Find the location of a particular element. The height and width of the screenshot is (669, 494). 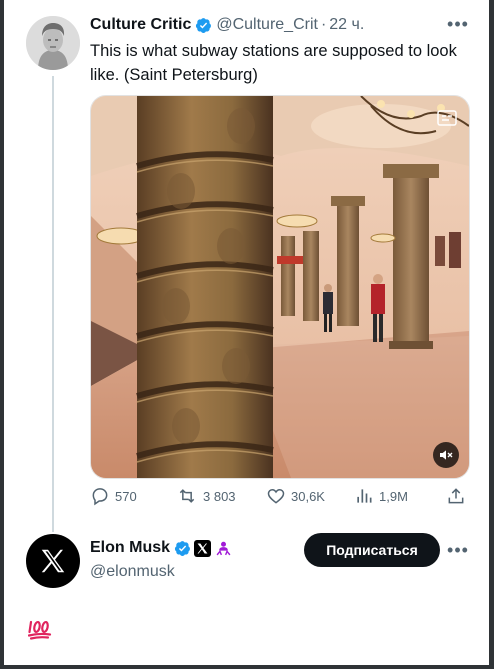

views-button: 1,9M is located at coordinates (381, 496).